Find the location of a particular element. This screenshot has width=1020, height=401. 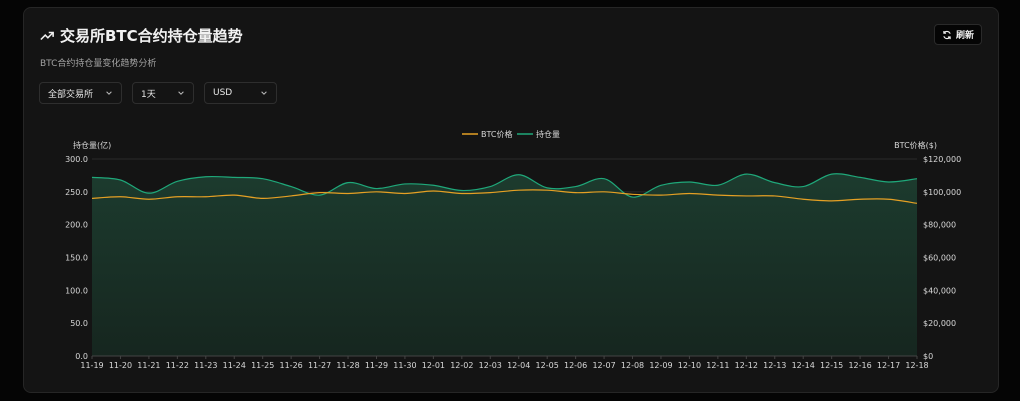

x-tick-label: 11-20 is located at coordinates (120, 365).